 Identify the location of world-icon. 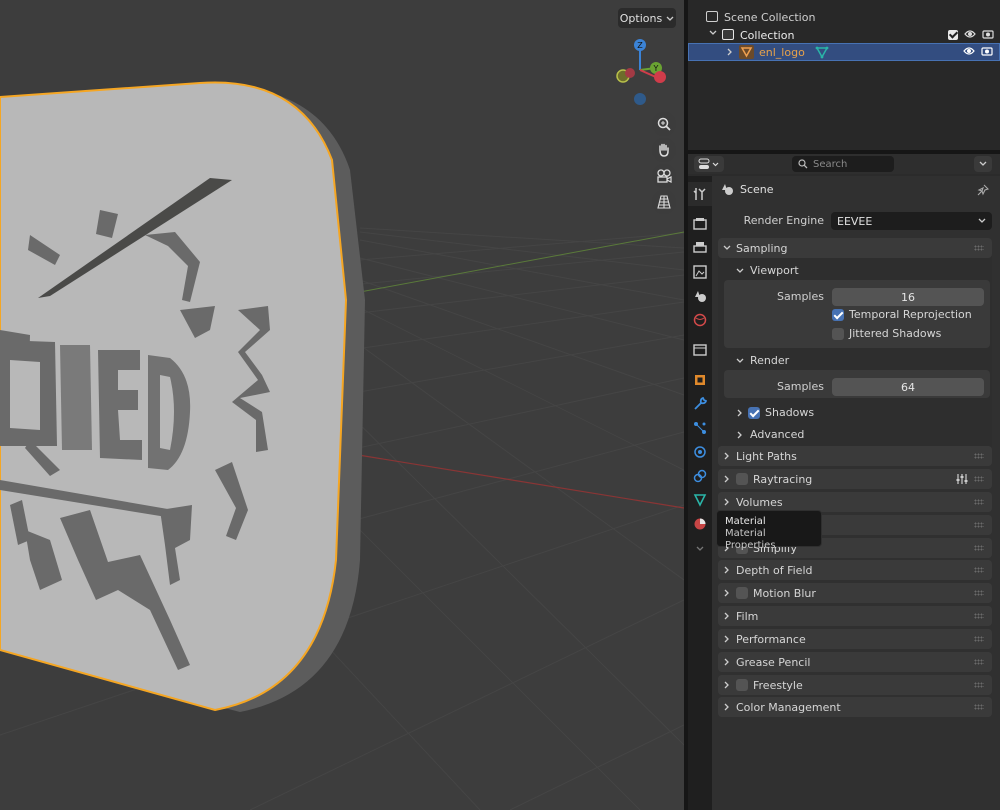
(700, 320).